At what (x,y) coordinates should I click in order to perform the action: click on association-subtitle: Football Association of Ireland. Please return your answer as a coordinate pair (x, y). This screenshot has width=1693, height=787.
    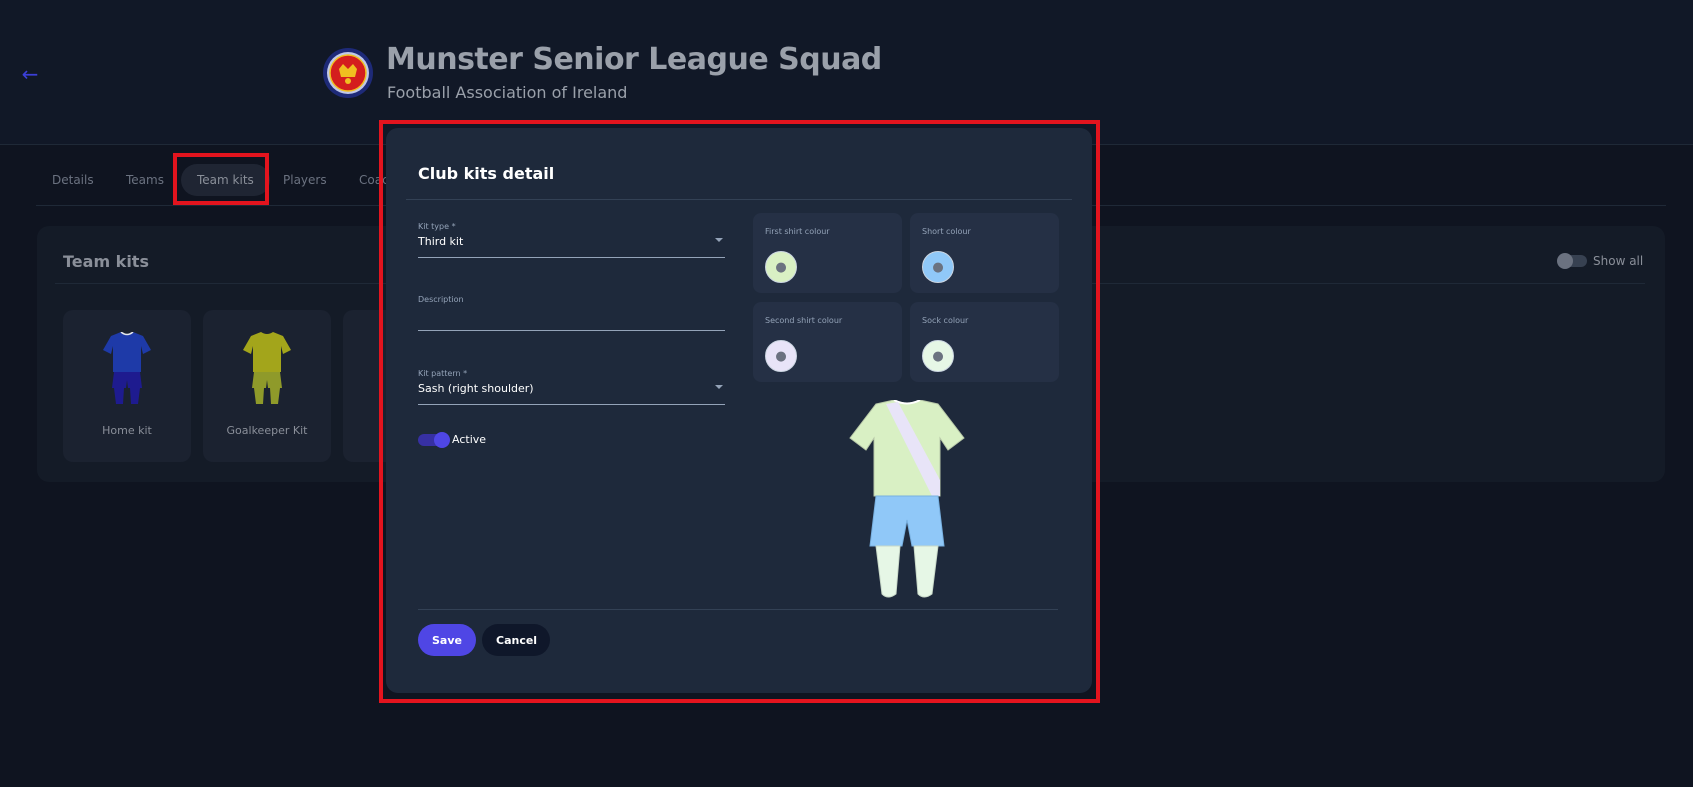
    Looking at the image, I should click on (507, 92).